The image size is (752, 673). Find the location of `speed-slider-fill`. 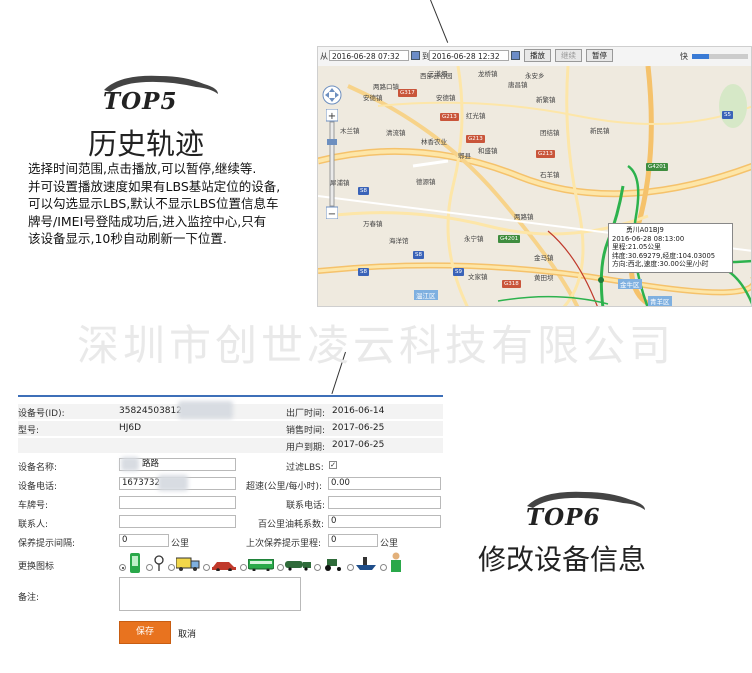

speed-slider-fill is located at coordinates (700, 56).